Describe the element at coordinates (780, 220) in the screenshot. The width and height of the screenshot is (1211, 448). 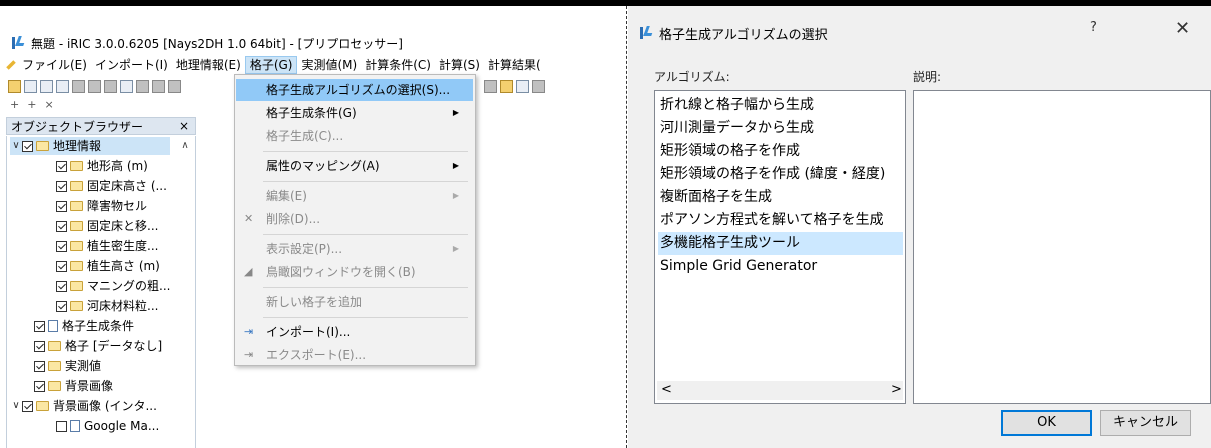
I see `list-item: ポアソン方程式を解いて格子を生成` at that location.